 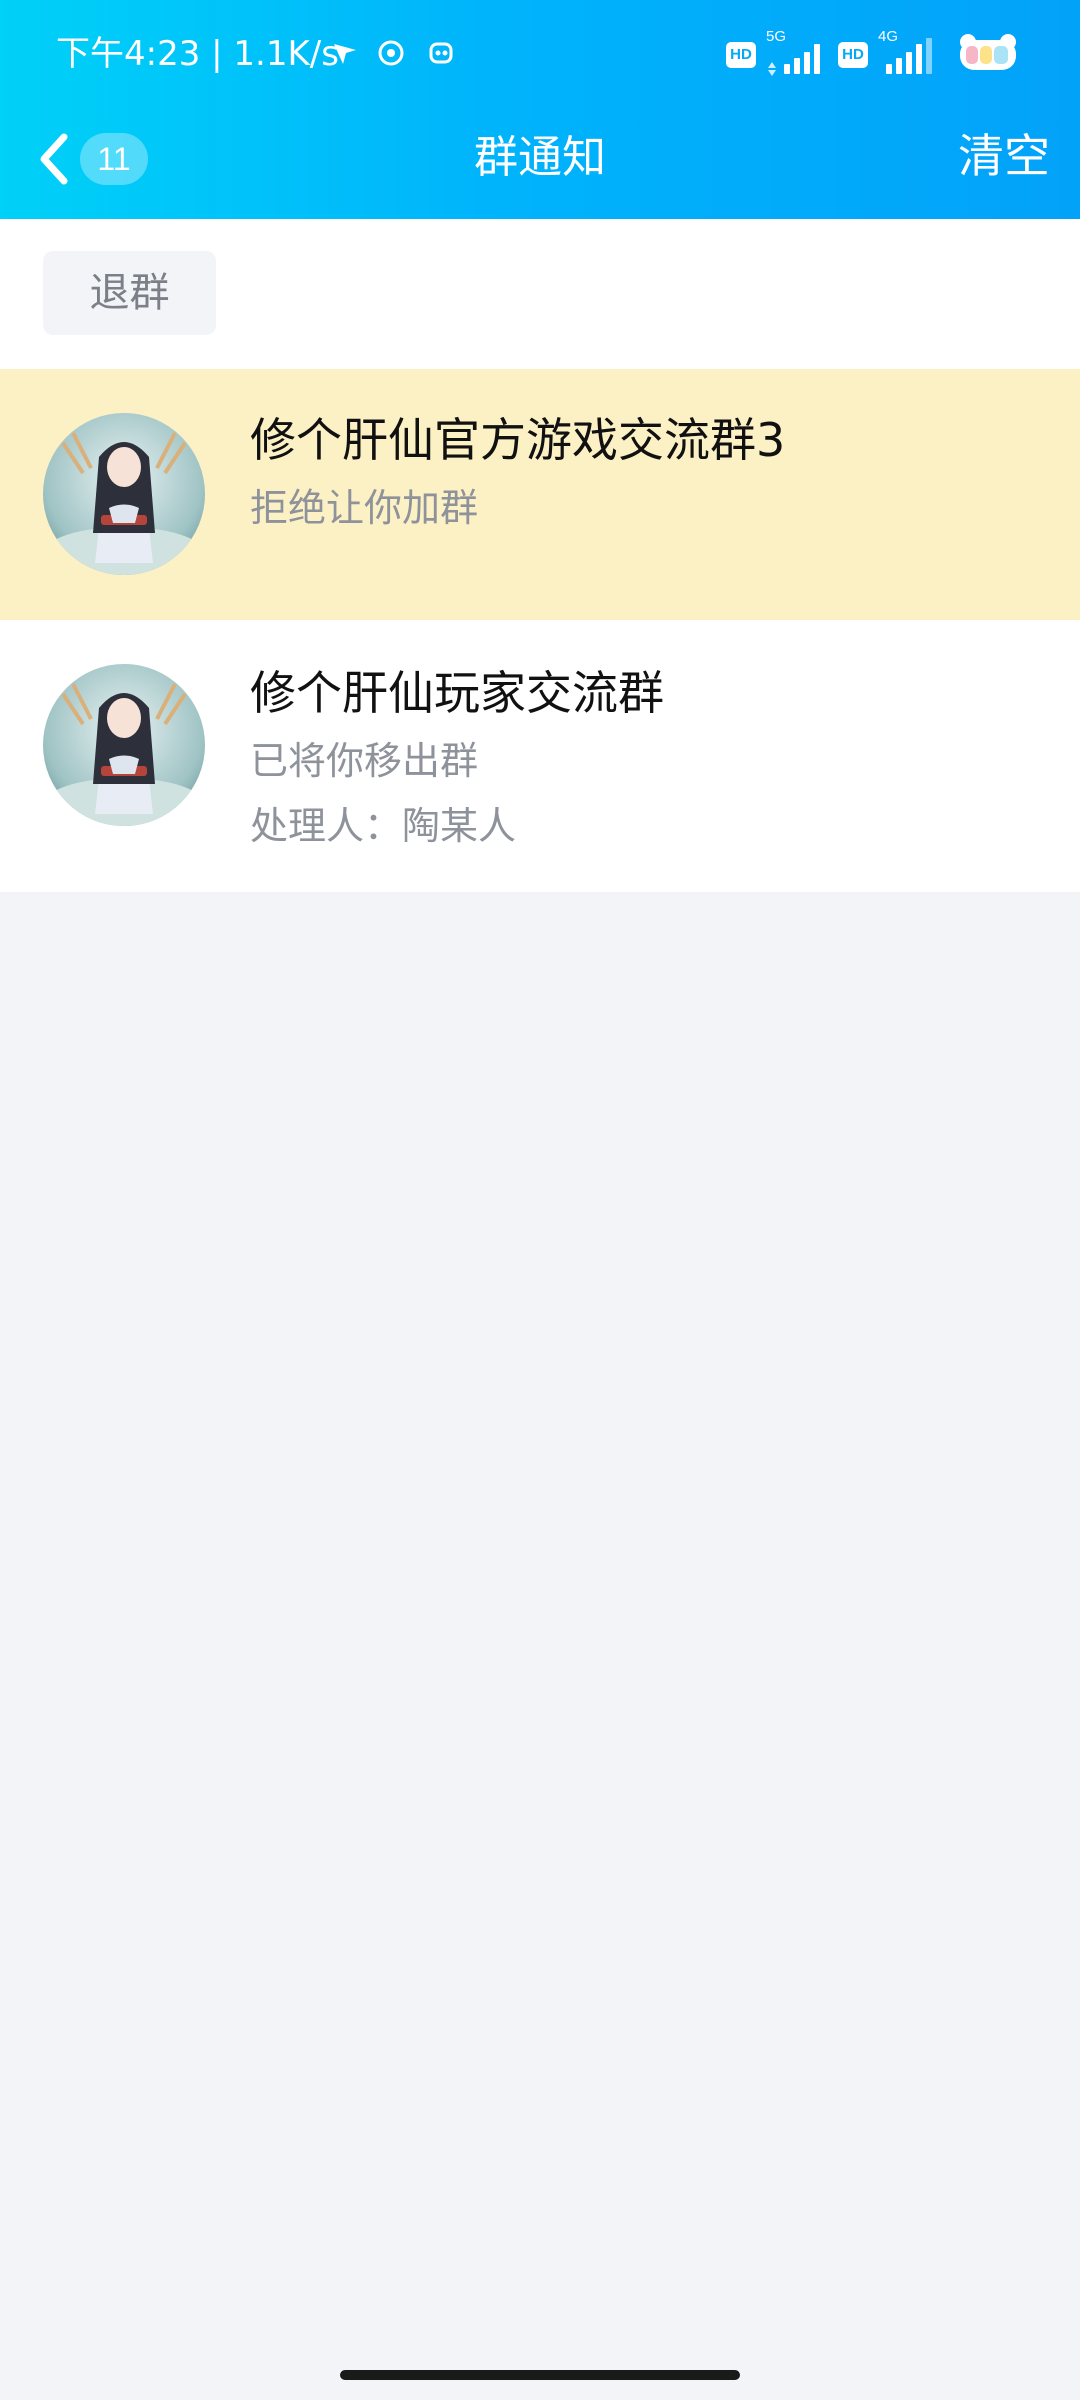 What do you see at coordinates (540, 55) in the screenshot?
I see `status-bar: 下午4:23 | 1.1K/s HD 5G HD 4G` at bounding box center [540, 55].